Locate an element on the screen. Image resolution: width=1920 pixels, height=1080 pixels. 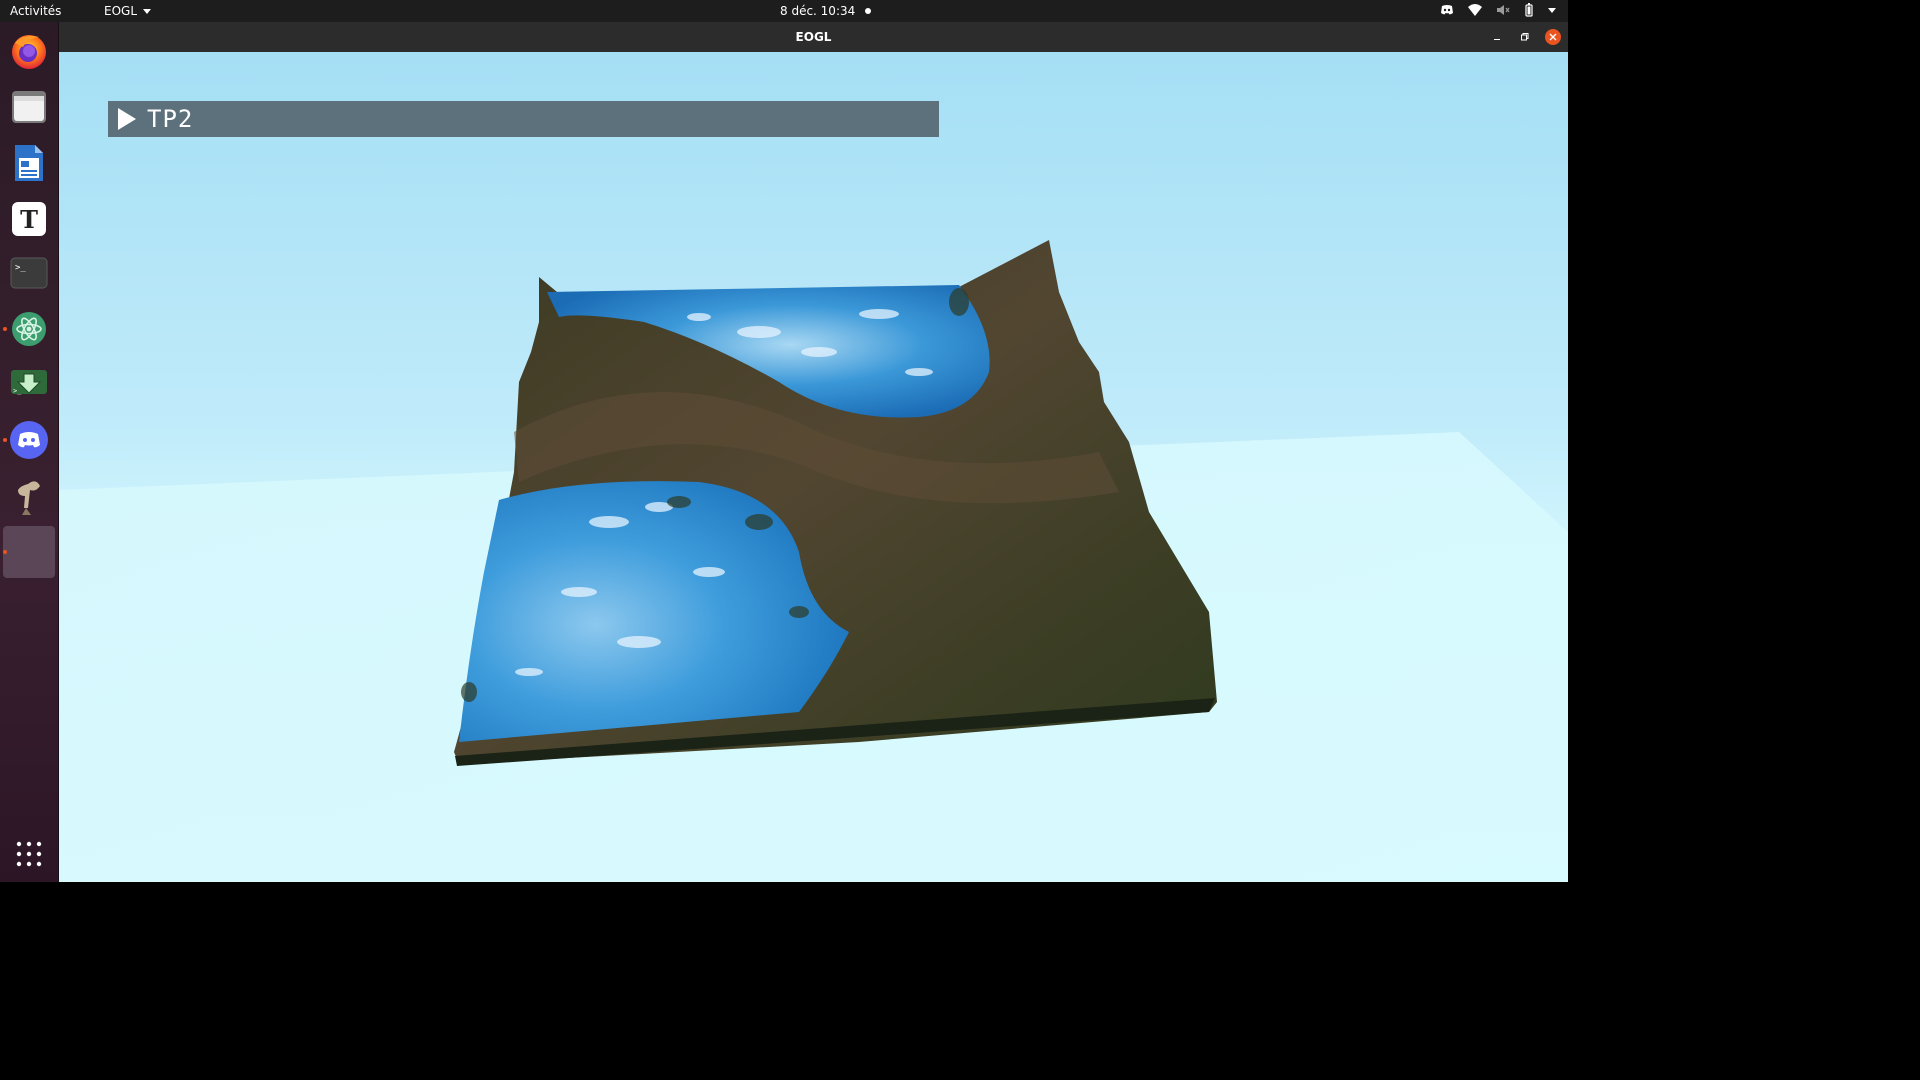
dock-item-firefox is located at coordinates (29, 51).